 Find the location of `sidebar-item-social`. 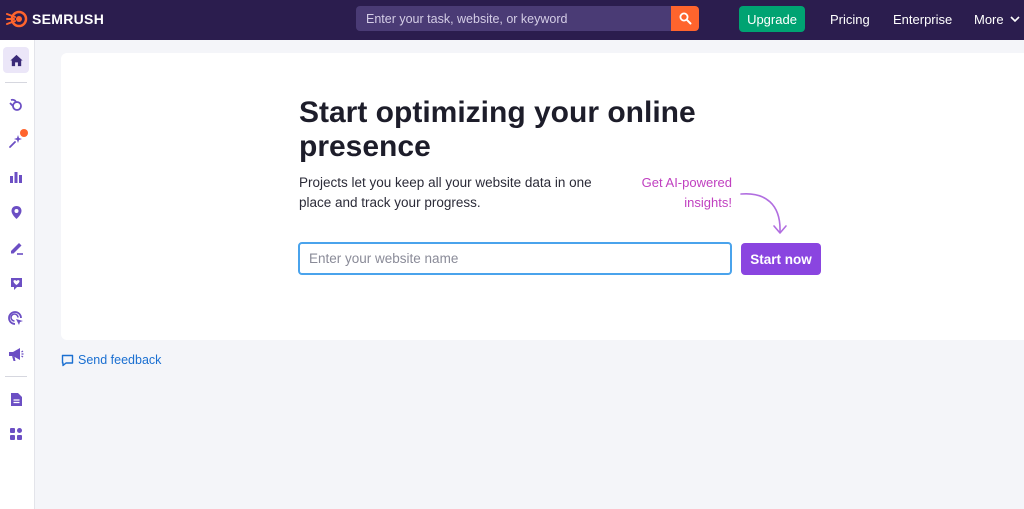

sidebar-item-social is located at coordinates (16, 283).